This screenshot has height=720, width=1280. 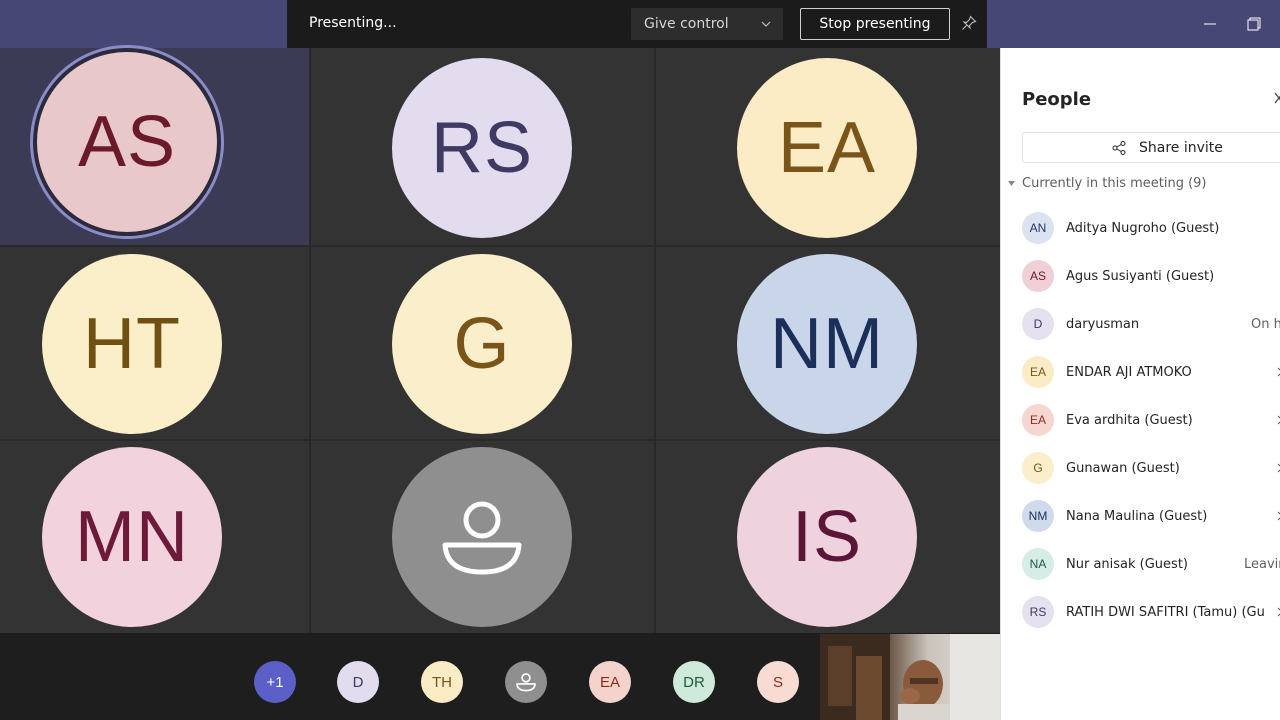 I want to click on participant-tile, so click(x=482, y=537).